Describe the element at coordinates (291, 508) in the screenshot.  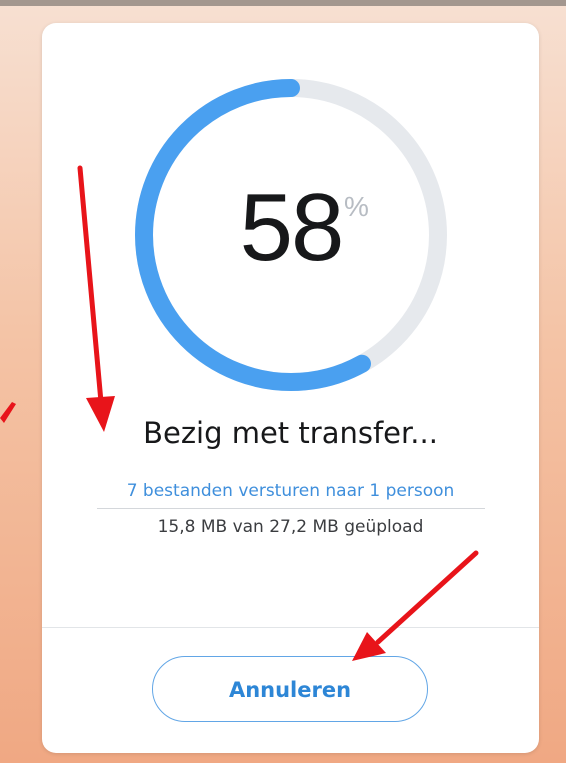
I see `info-divider` at that location.